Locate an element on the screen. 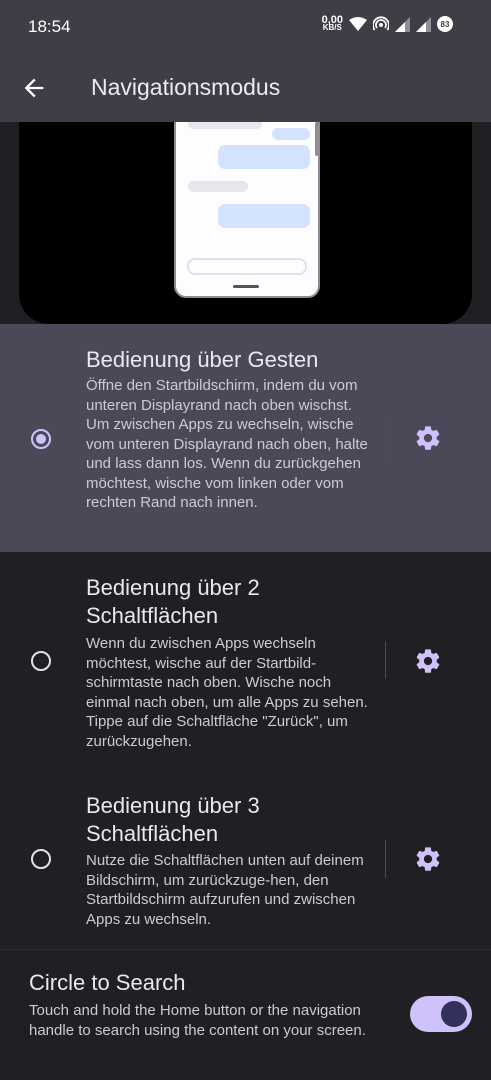 Image resolution: width=491 pixels, height=1080 pixels. hotspot-icon is located at coordinates (381, 23).